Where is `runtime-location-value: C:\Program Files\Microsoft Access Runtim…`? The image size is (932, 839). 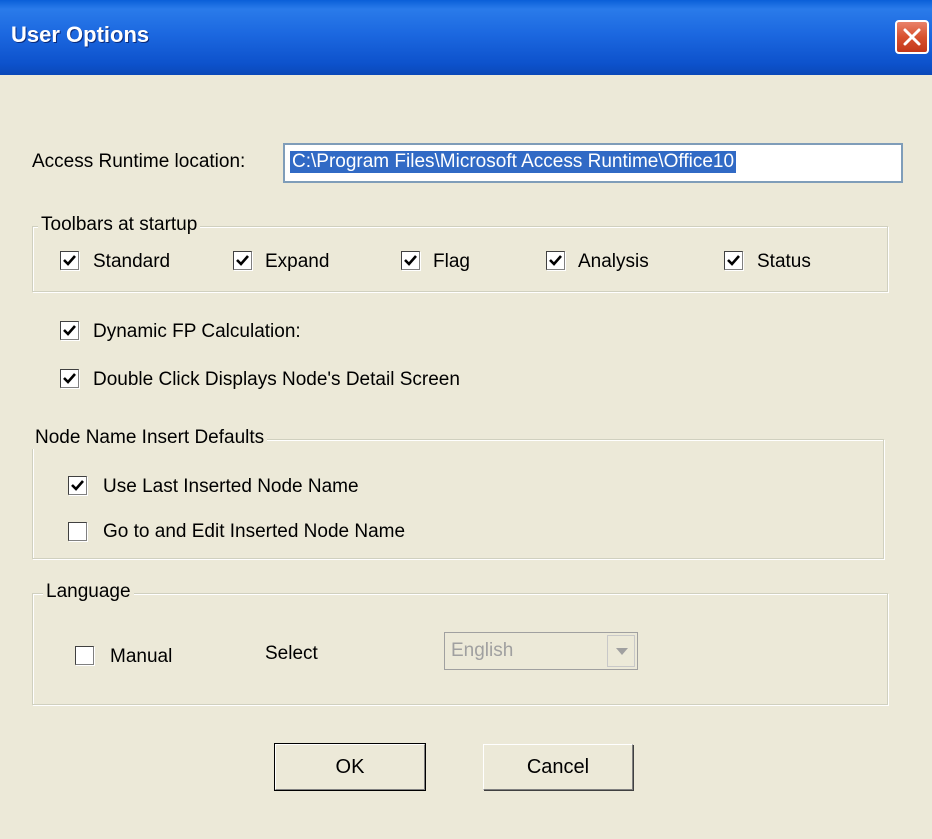 runtime-location-value: C:\Program Files\Microsoft Access Runtim… is located at coordinates (513, 162).